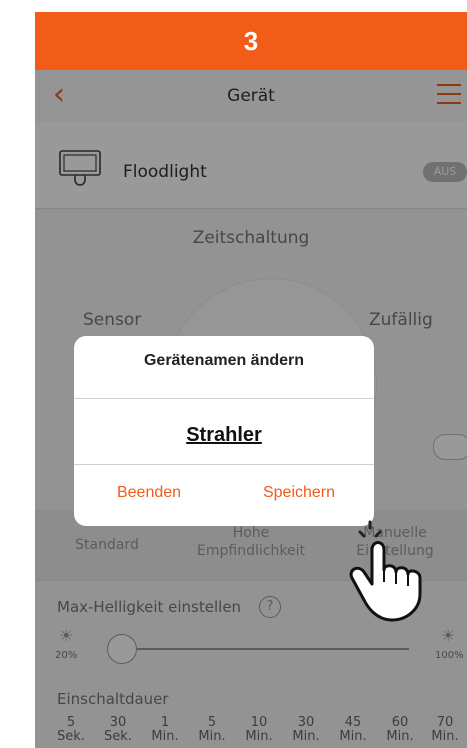 The width and height of the screenshot is (467, 748). I want to click on save-button: Speichern, so click(299, 493).